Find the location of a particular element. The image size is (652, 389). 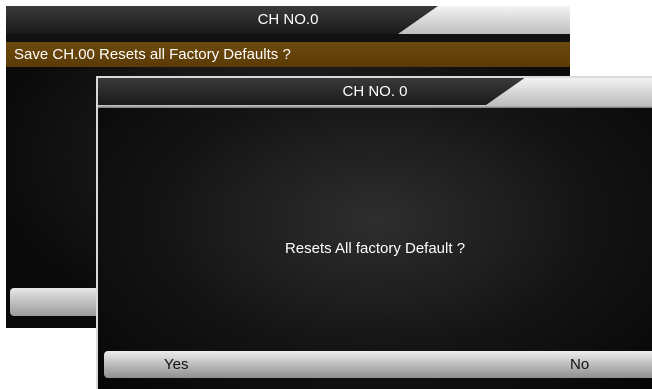

confirm-dialog-message: Resets All factory Default ? is located at coordinates (375, 248).